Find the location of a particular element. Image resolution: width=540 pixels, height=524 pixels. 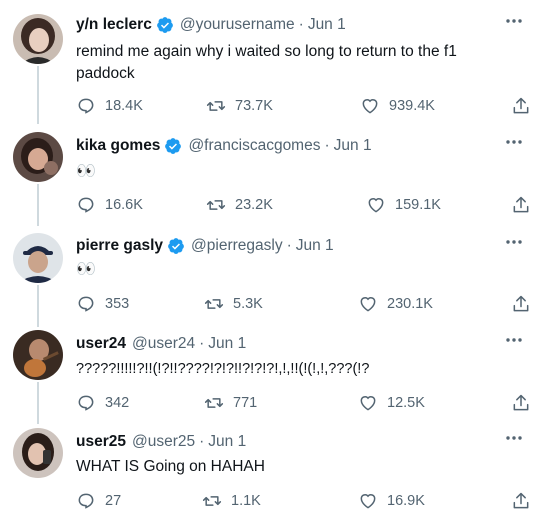

tweet-header: y/n leclerc @yourusername · Jun 1 is located at coordinates (211, 25).